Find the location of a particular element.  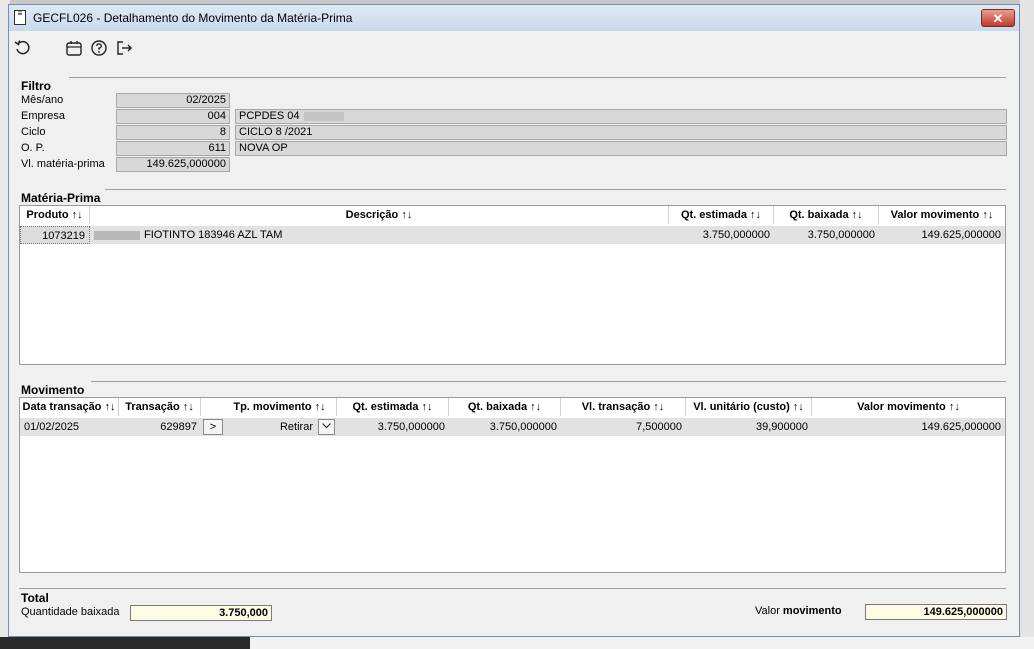

cell-tipo: Retirar is located at coordinates (271, 427).